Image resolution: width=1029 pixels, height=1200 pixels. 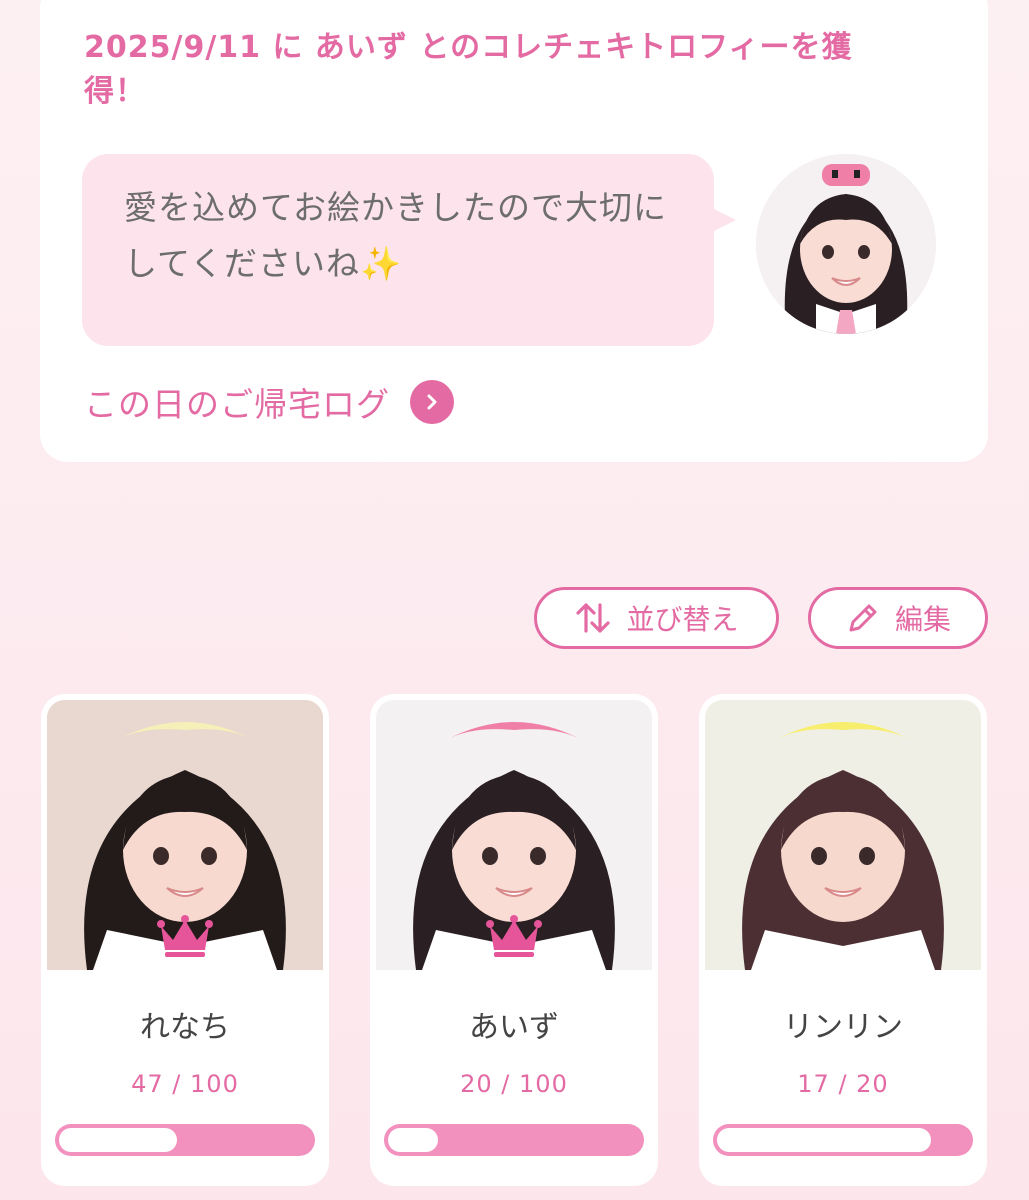 I want to click on edit-label: 編集, so click(x=922, y=619).